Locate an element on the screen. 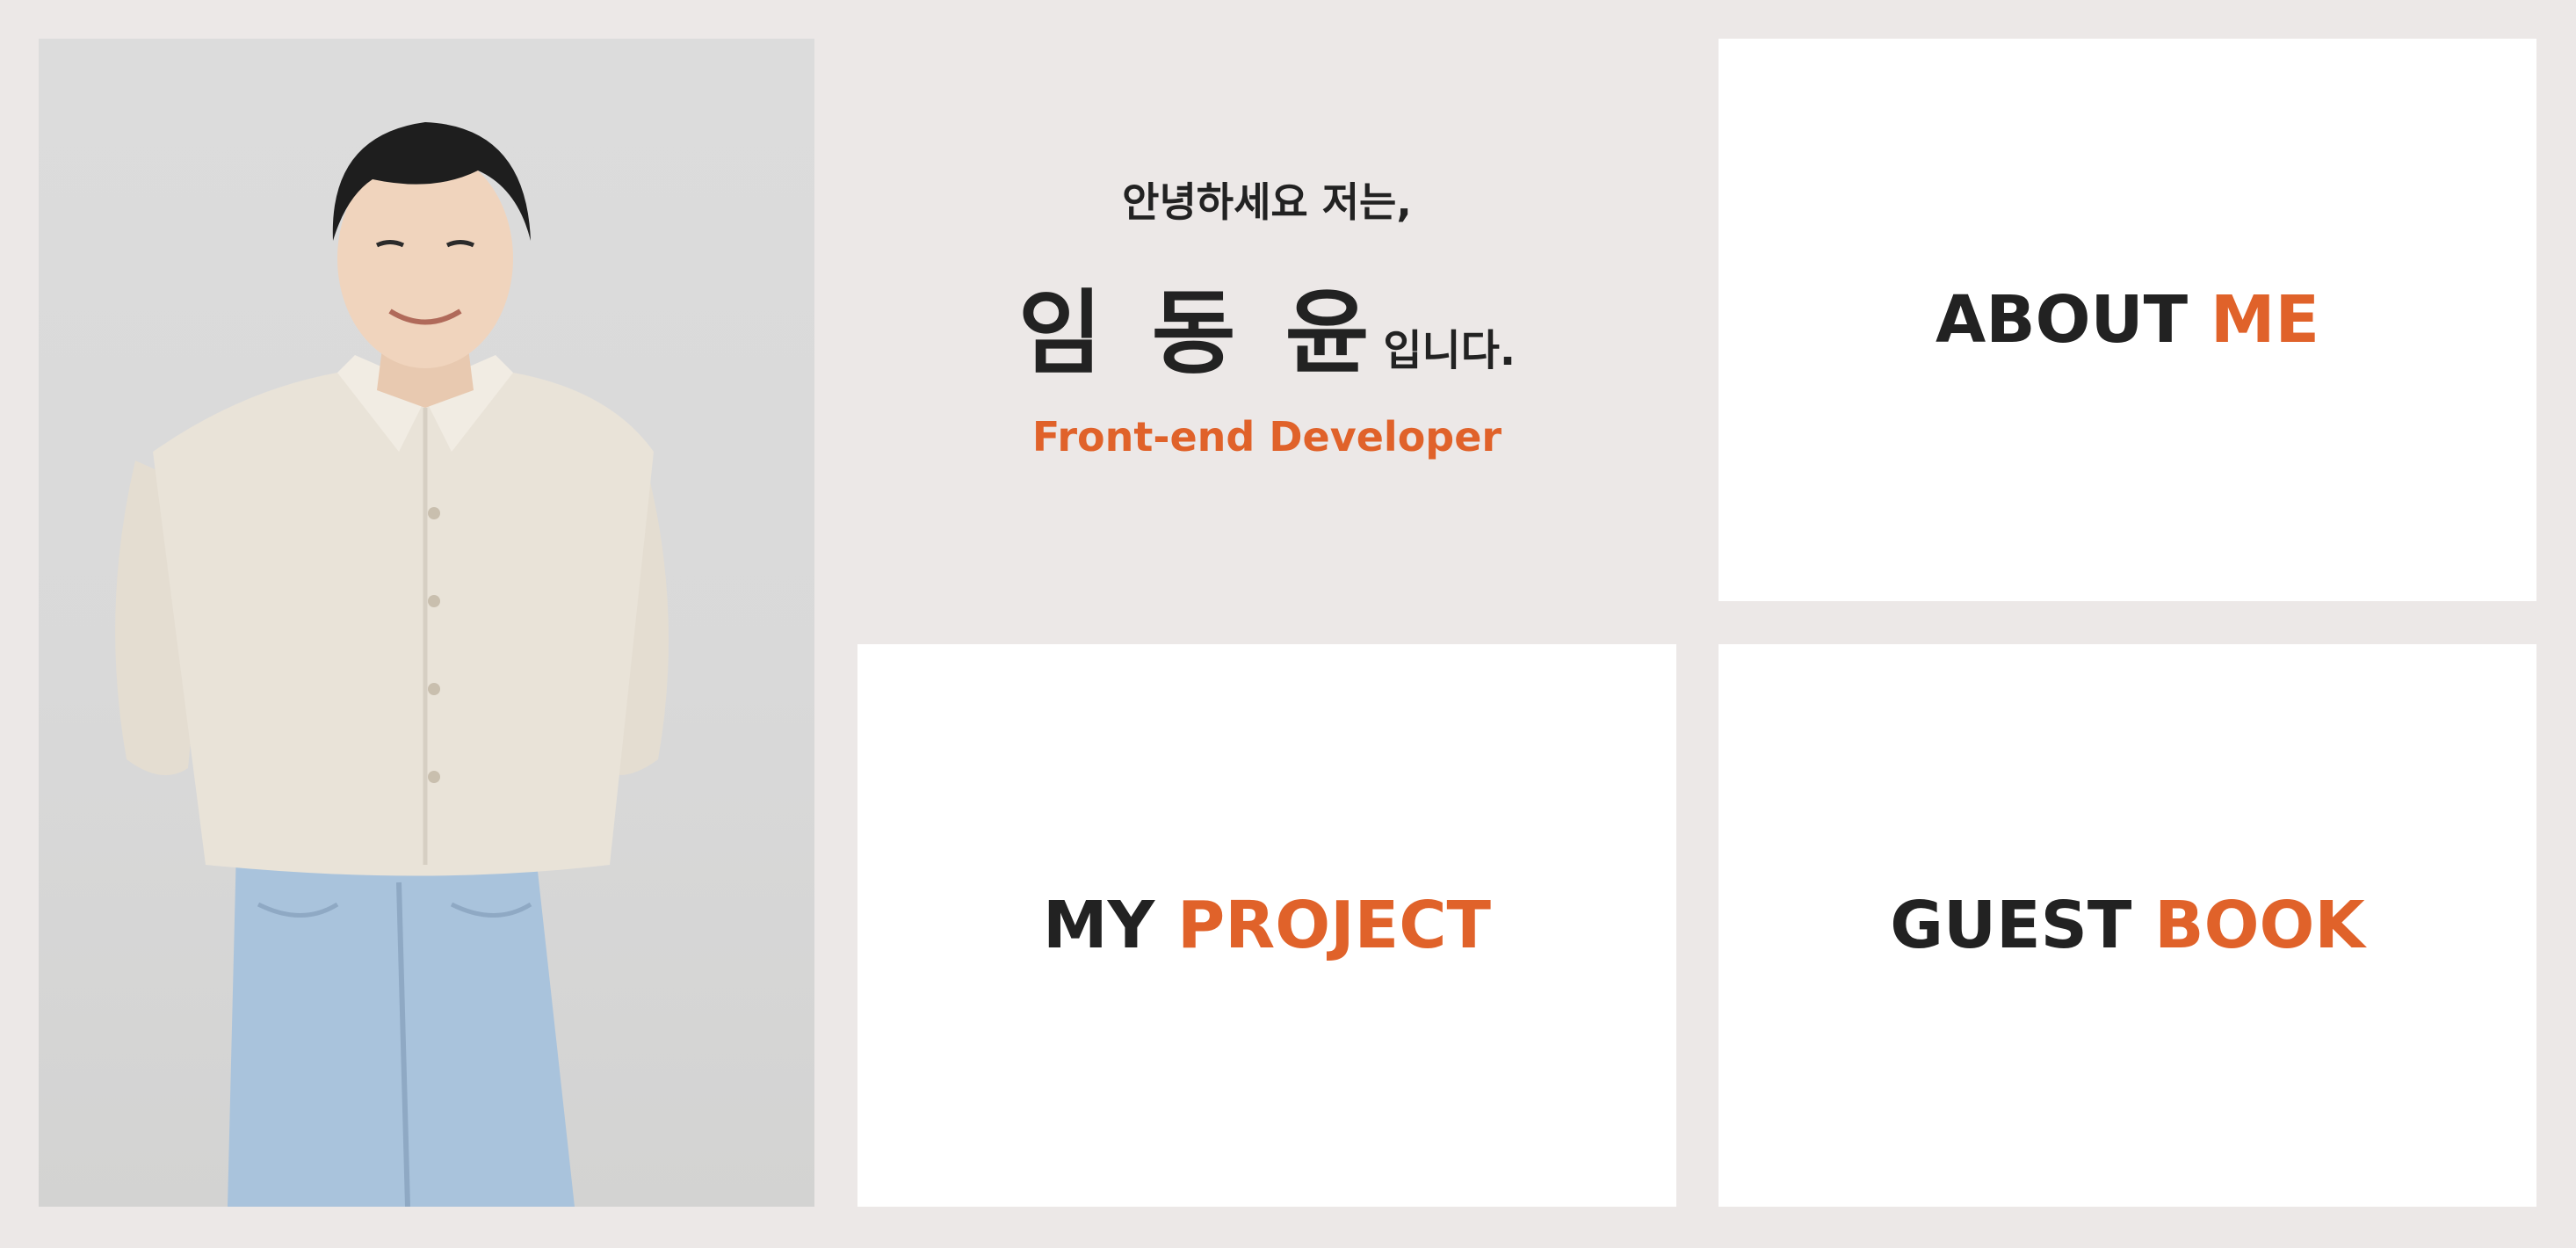 This screenshot has width=2576, height=1248. name-suffix-text: 입니다. is located at coordinates (1449, 350).